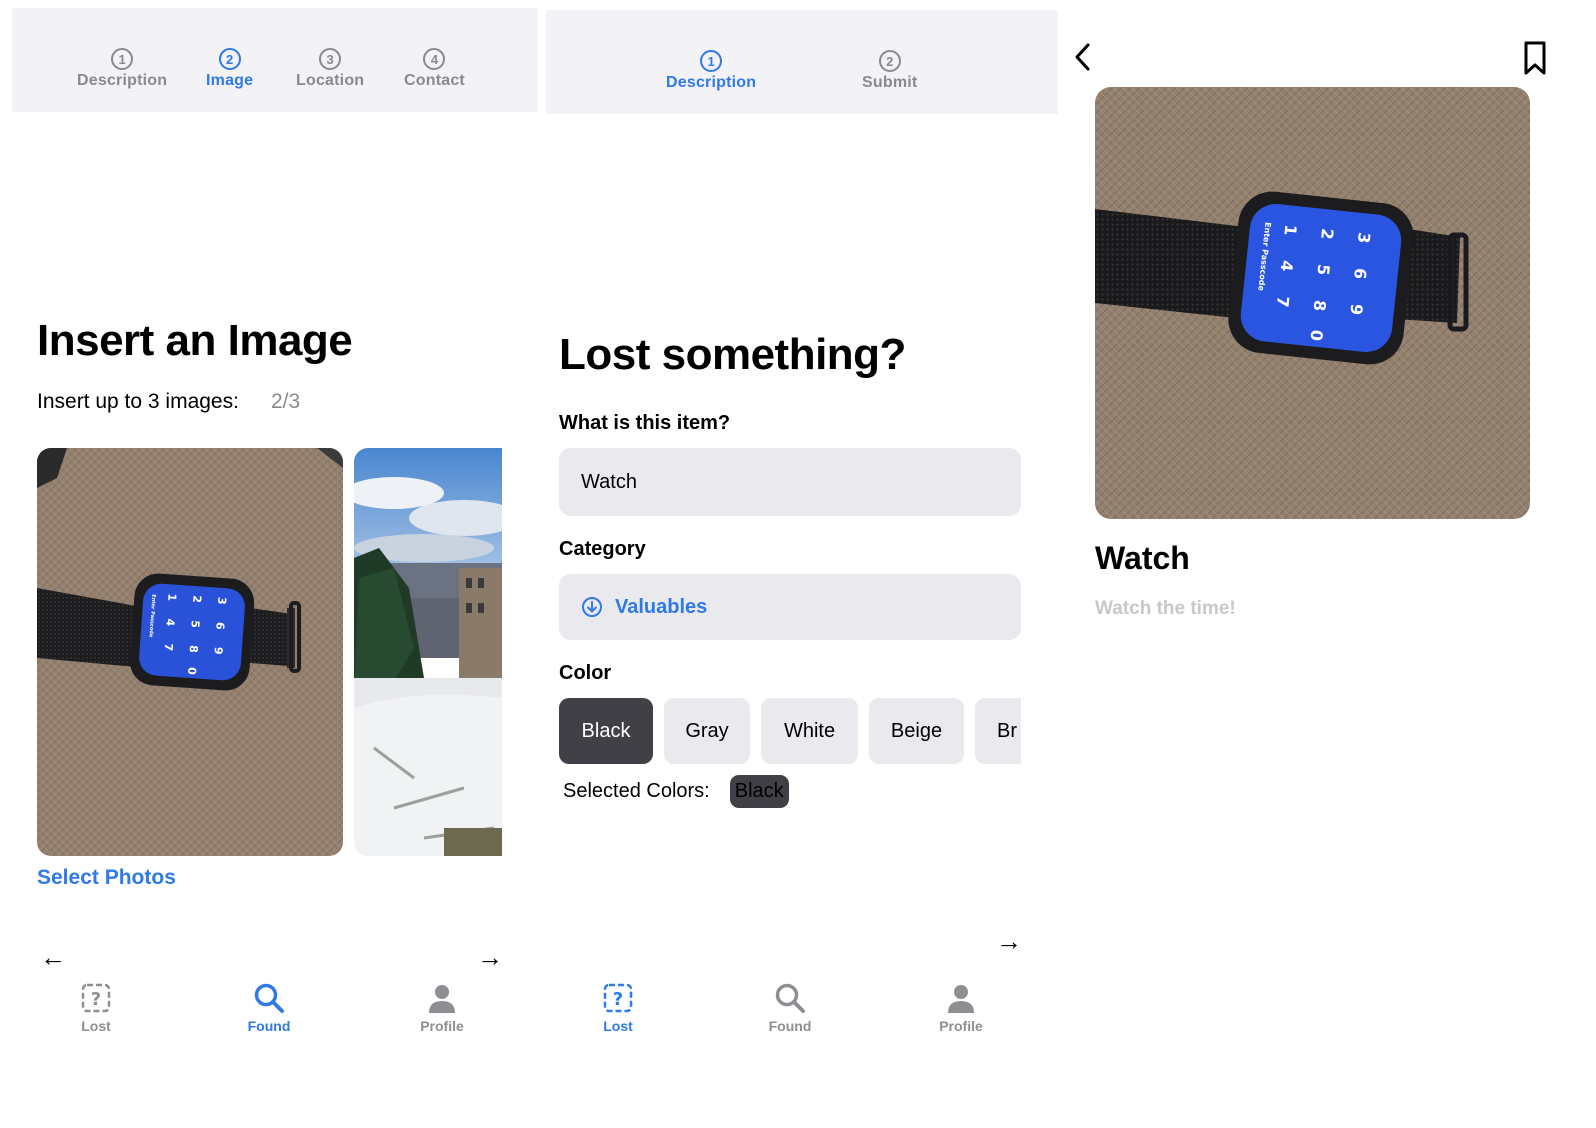 The width and height of the screenshot is (1596, 1128). What do you see at coordinates (138, 401) in the screenshot?
I see `image-count-label: Insert up to 3 images:` at bounding box center [138, 401].